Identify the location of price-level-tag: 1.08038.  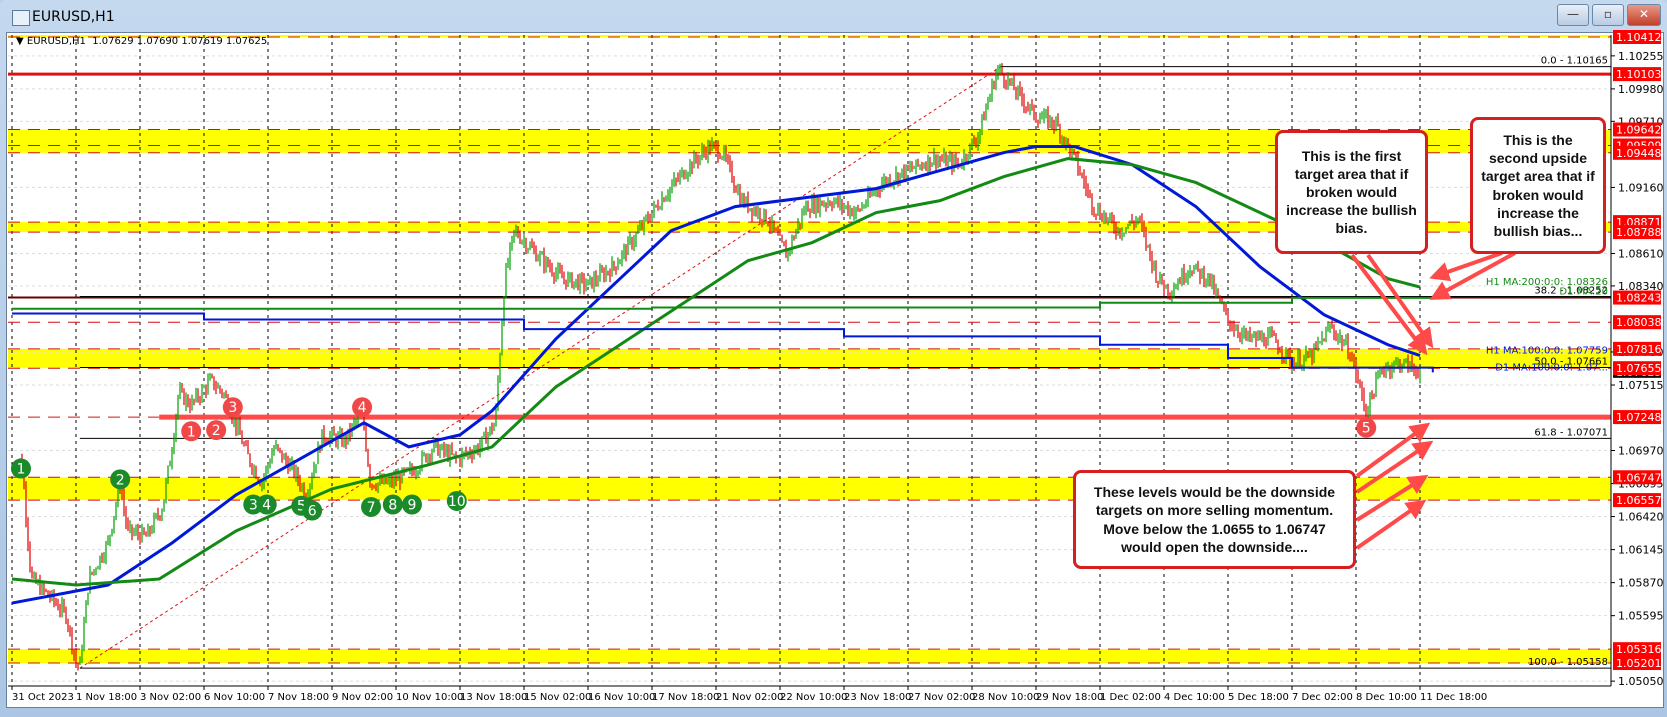
(1637, 322).